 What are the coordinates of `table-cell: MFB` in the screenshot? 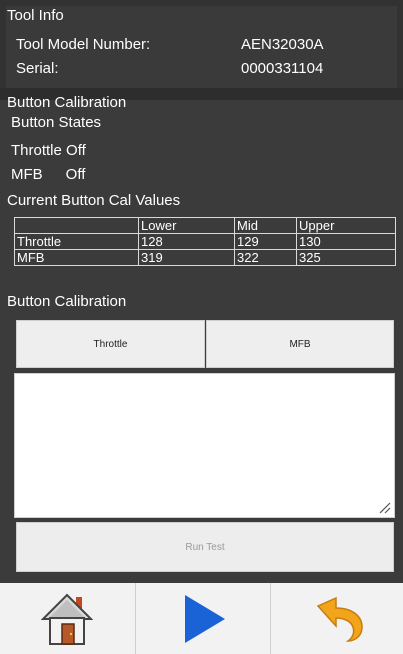 It's located at (76, 257).